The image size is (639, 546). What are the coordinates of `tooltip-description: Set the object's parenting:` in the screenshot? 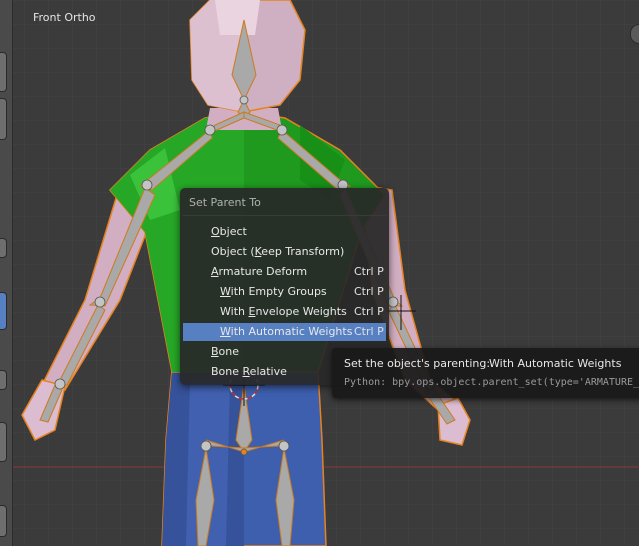 It's located at (417, 363).